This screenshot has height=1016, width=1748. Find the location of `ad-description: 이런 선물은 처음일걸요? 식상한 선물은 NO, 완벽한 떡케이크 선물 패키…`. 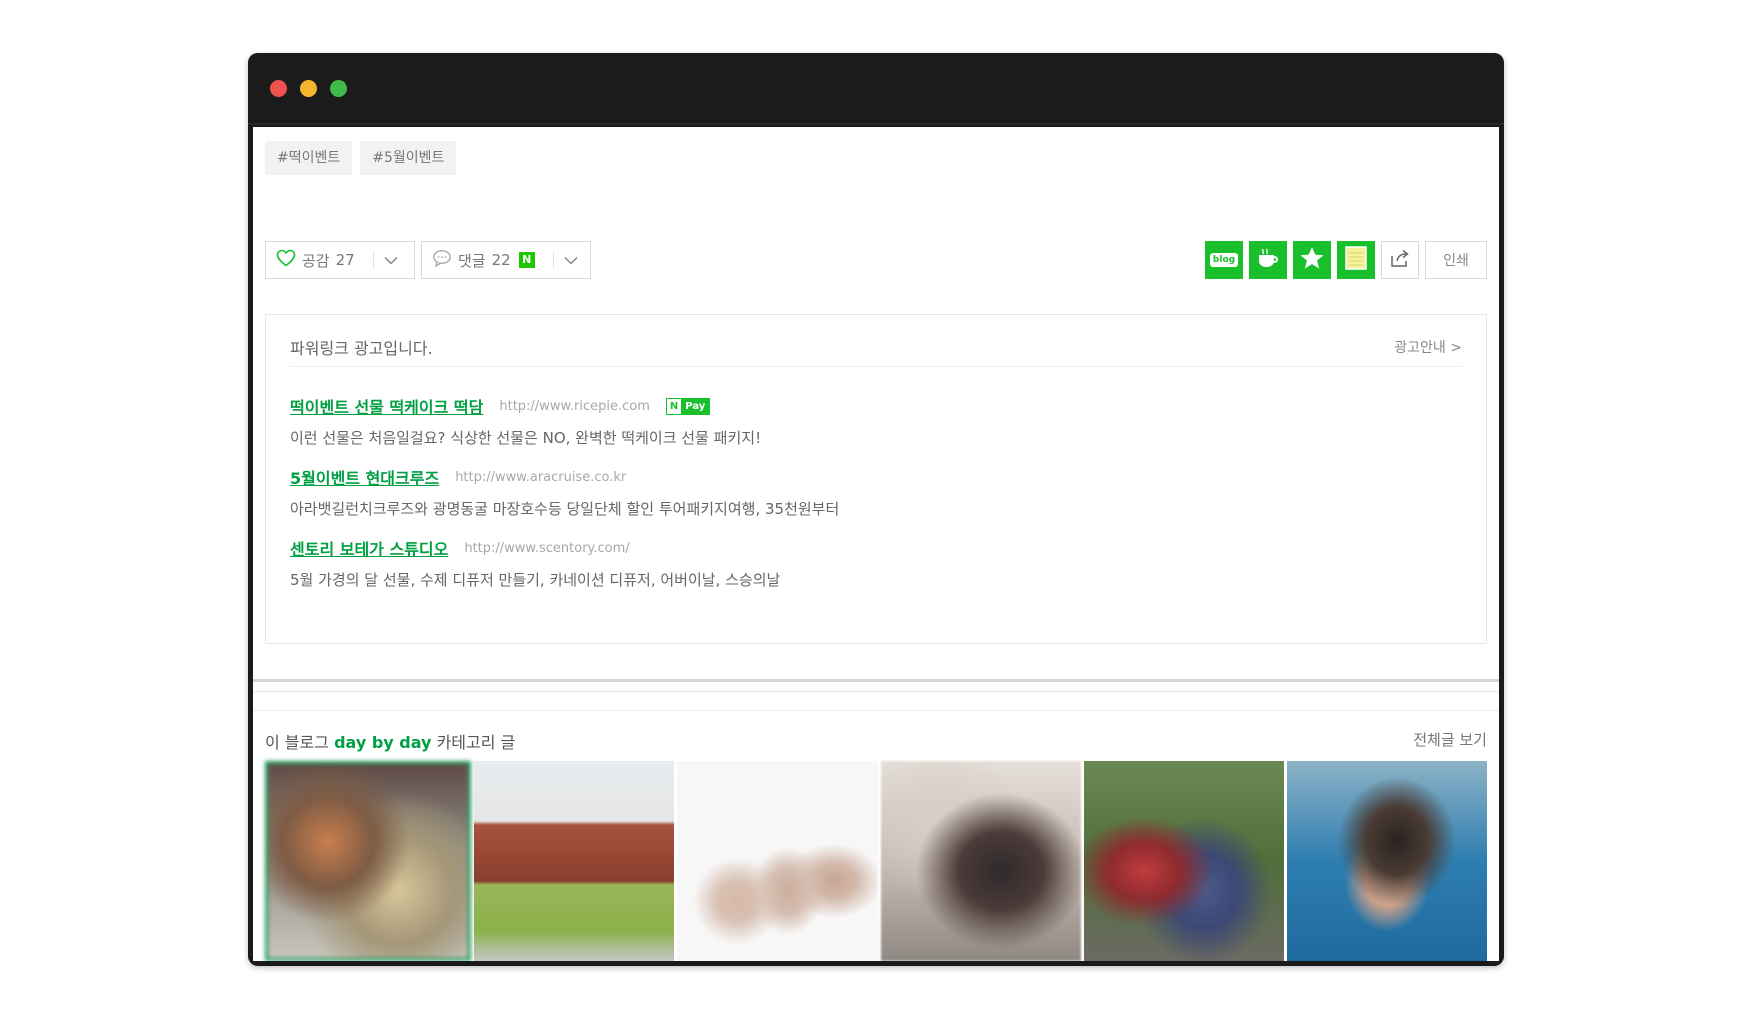

ad-description: 이런 선물은 처음일걸요? 식상한 선물은 NO, 완벽한 떡케이크 선물 패키… is located at coordinates (526, 438).